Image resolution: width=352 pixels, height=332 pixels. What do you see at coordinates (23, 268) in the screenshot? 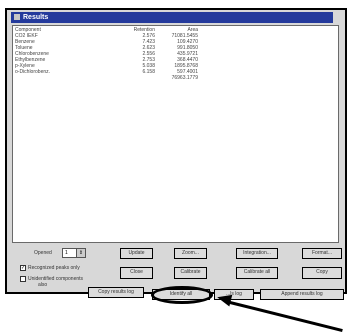
I see `recognized-checkbox: ✓` at bounding box center [23, 268].